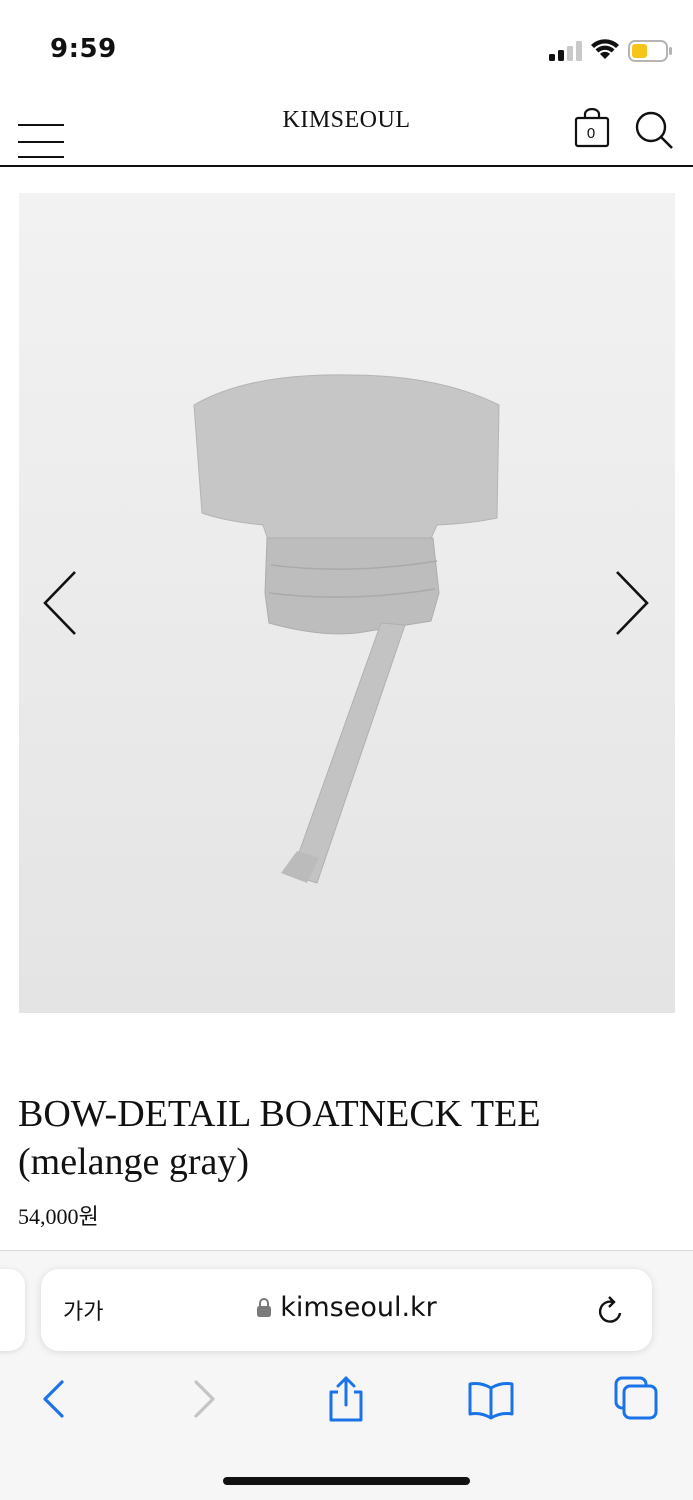  I want to click on status-bar: 9:59, so click(346, 50).